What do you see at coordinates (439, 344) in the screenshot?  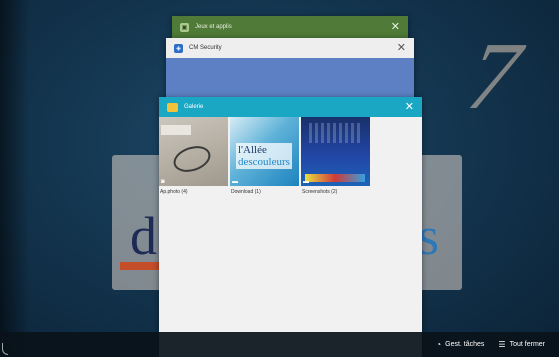 I see `pie-chart-icon: ◔` at bounding box center [439, 344].